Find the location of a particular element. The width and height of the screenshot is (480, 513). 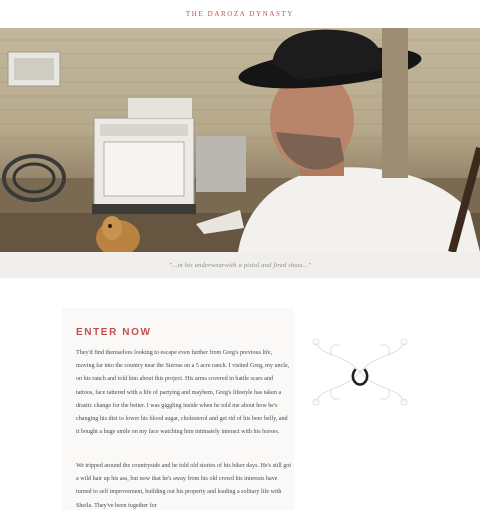

horseshoe-icon is located at coordinates (360, 377).